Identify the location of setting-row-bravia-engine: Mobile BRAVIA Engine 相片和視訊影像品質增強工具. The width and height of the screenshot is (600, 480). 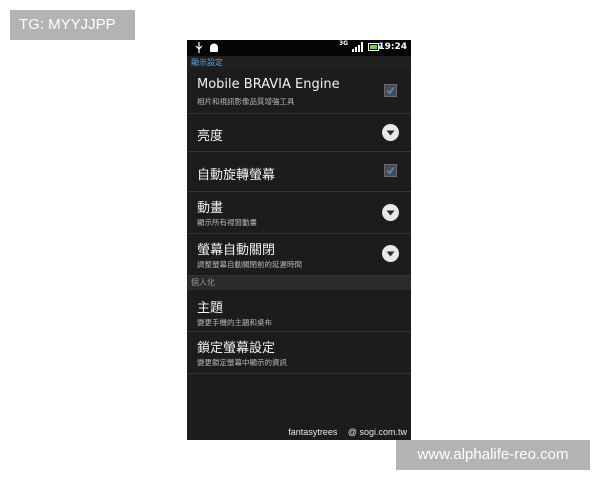
(299, 92).